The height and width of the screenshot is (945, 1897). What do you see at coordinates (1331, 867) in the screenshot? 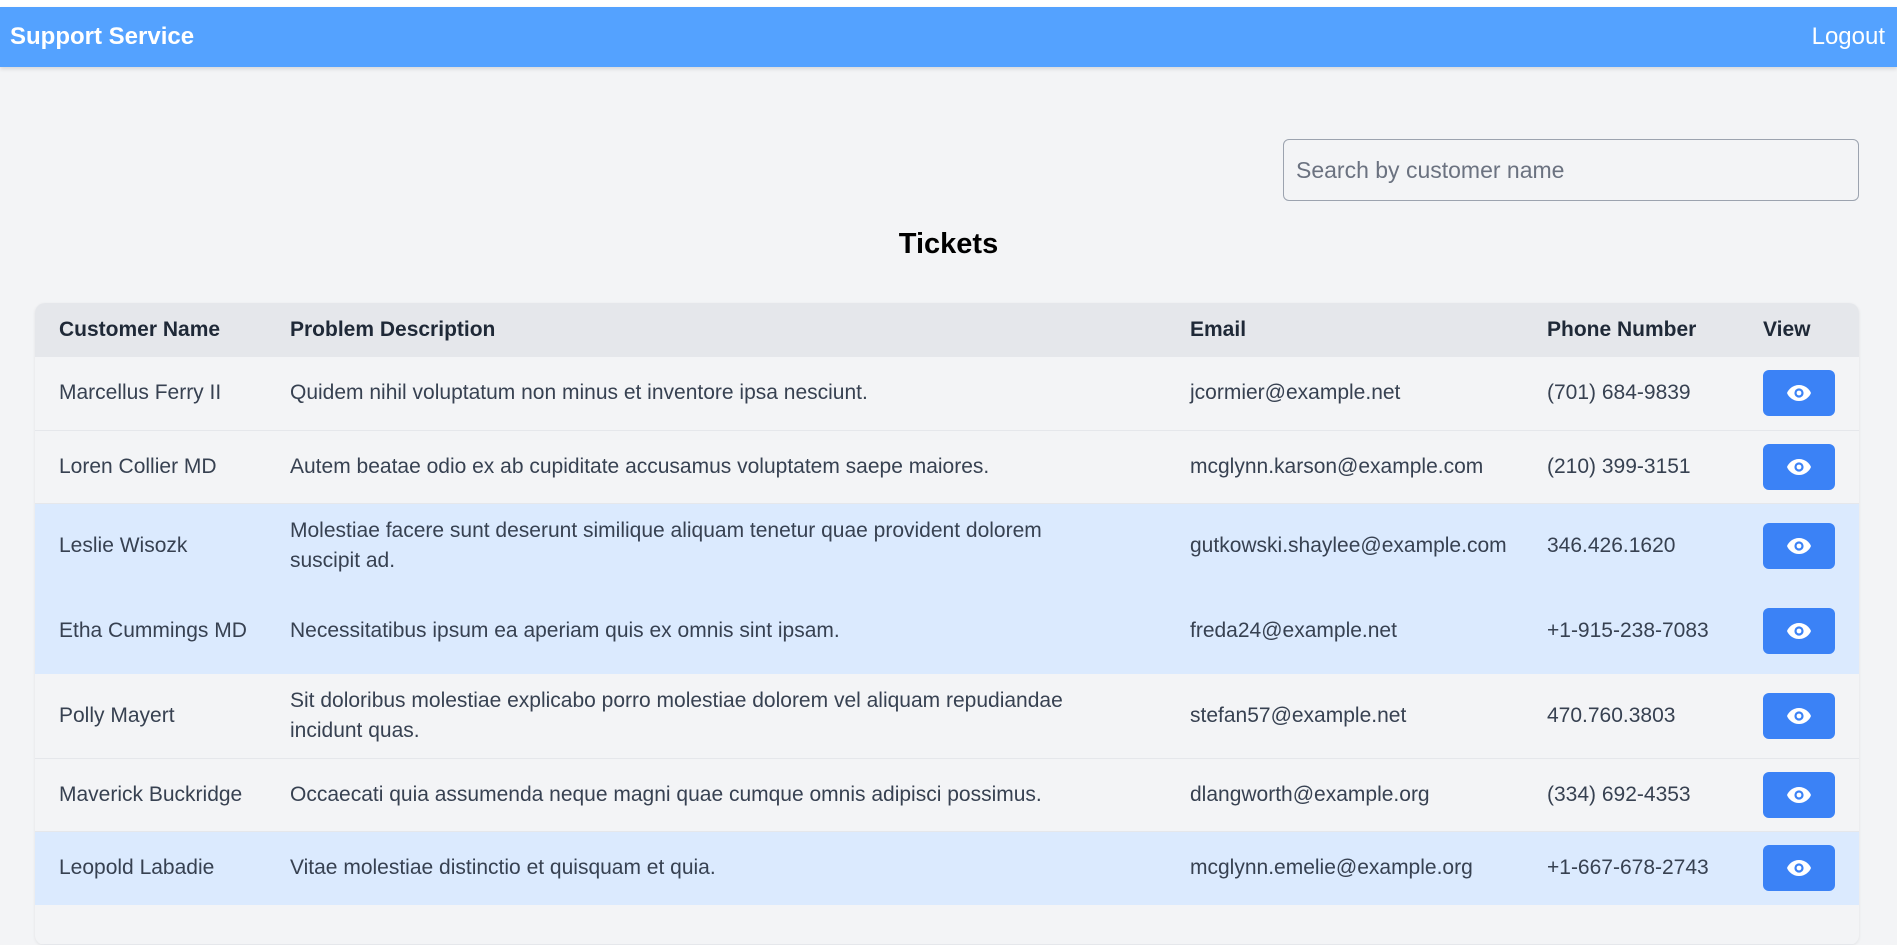
I see `email-cell: mcglynn.emelie@example.org` at bounding box center [1331, 867].